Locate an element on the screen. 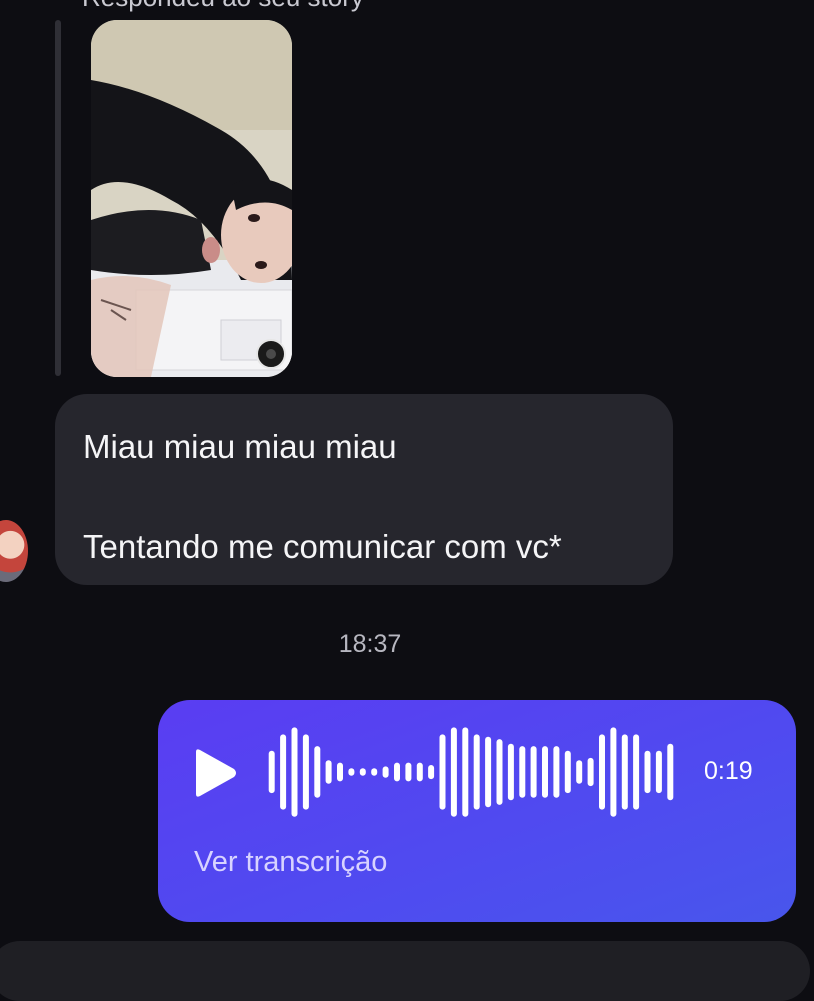  camera-lens-icon is located at coordinates (271, 354).